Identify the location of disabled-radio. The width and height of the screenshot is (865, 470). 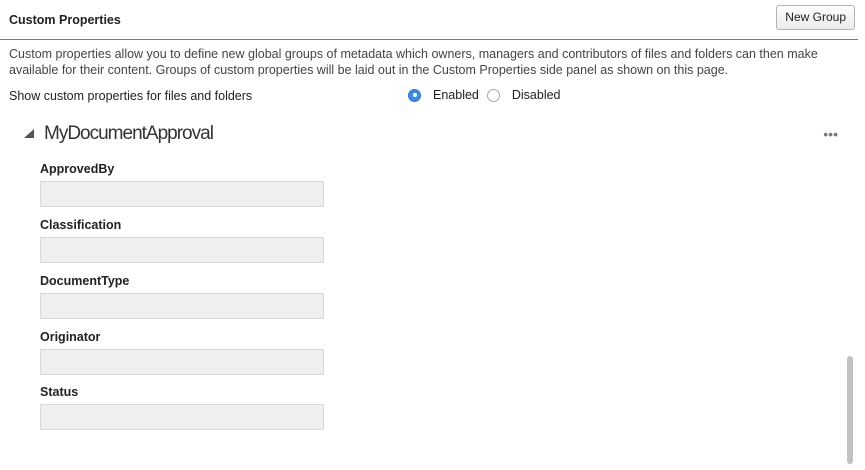
(493, 95).